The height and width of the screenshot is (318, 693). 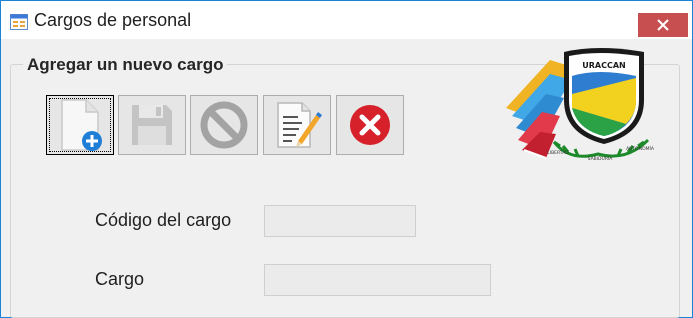 I want to click on delete-icon, so click(x=370, y=125).